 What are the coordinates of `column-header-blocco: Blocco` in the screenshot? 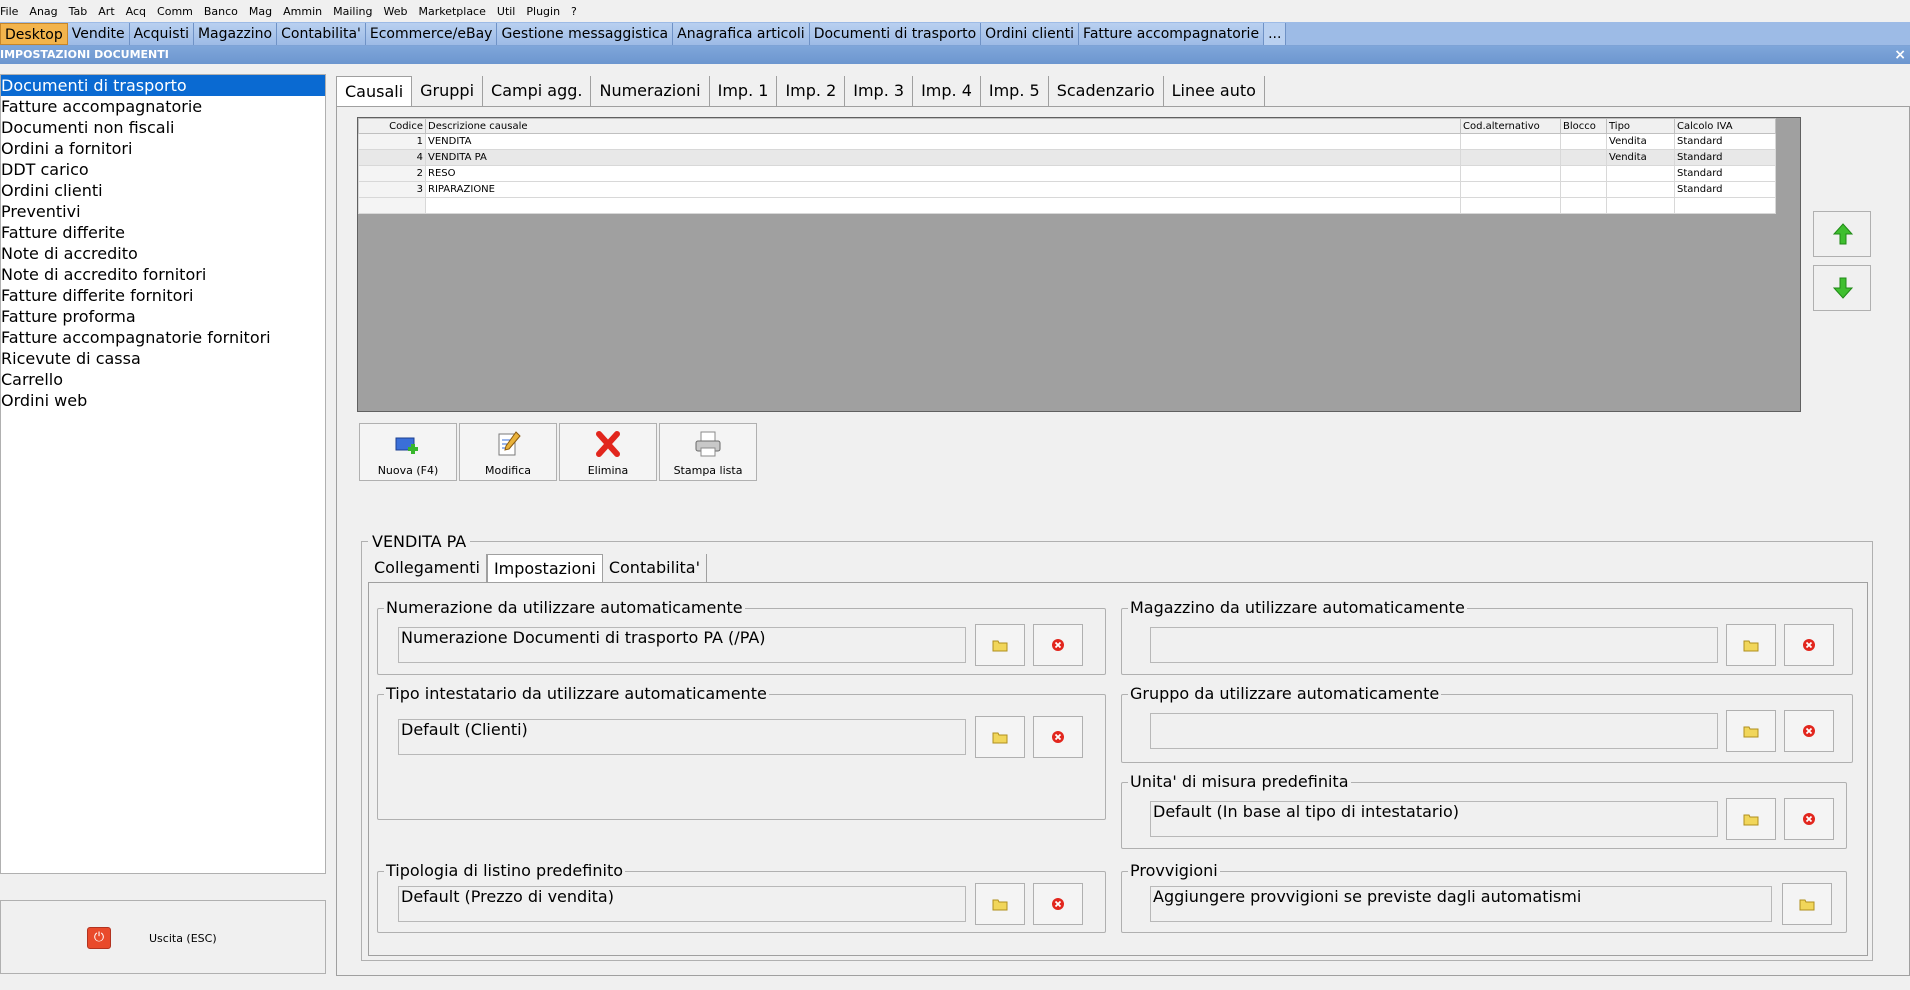 It's located at (1583, 126).